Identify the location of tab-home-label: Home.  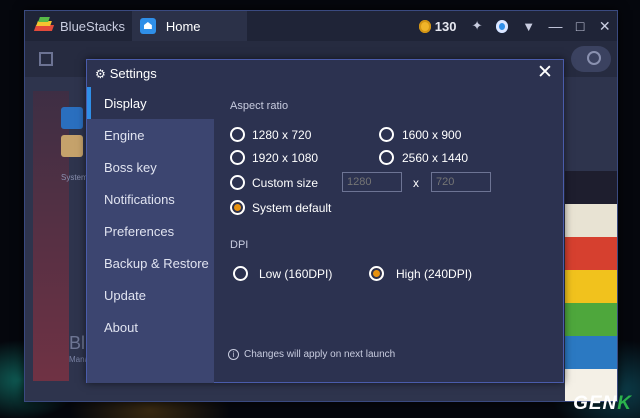
(183, 26).